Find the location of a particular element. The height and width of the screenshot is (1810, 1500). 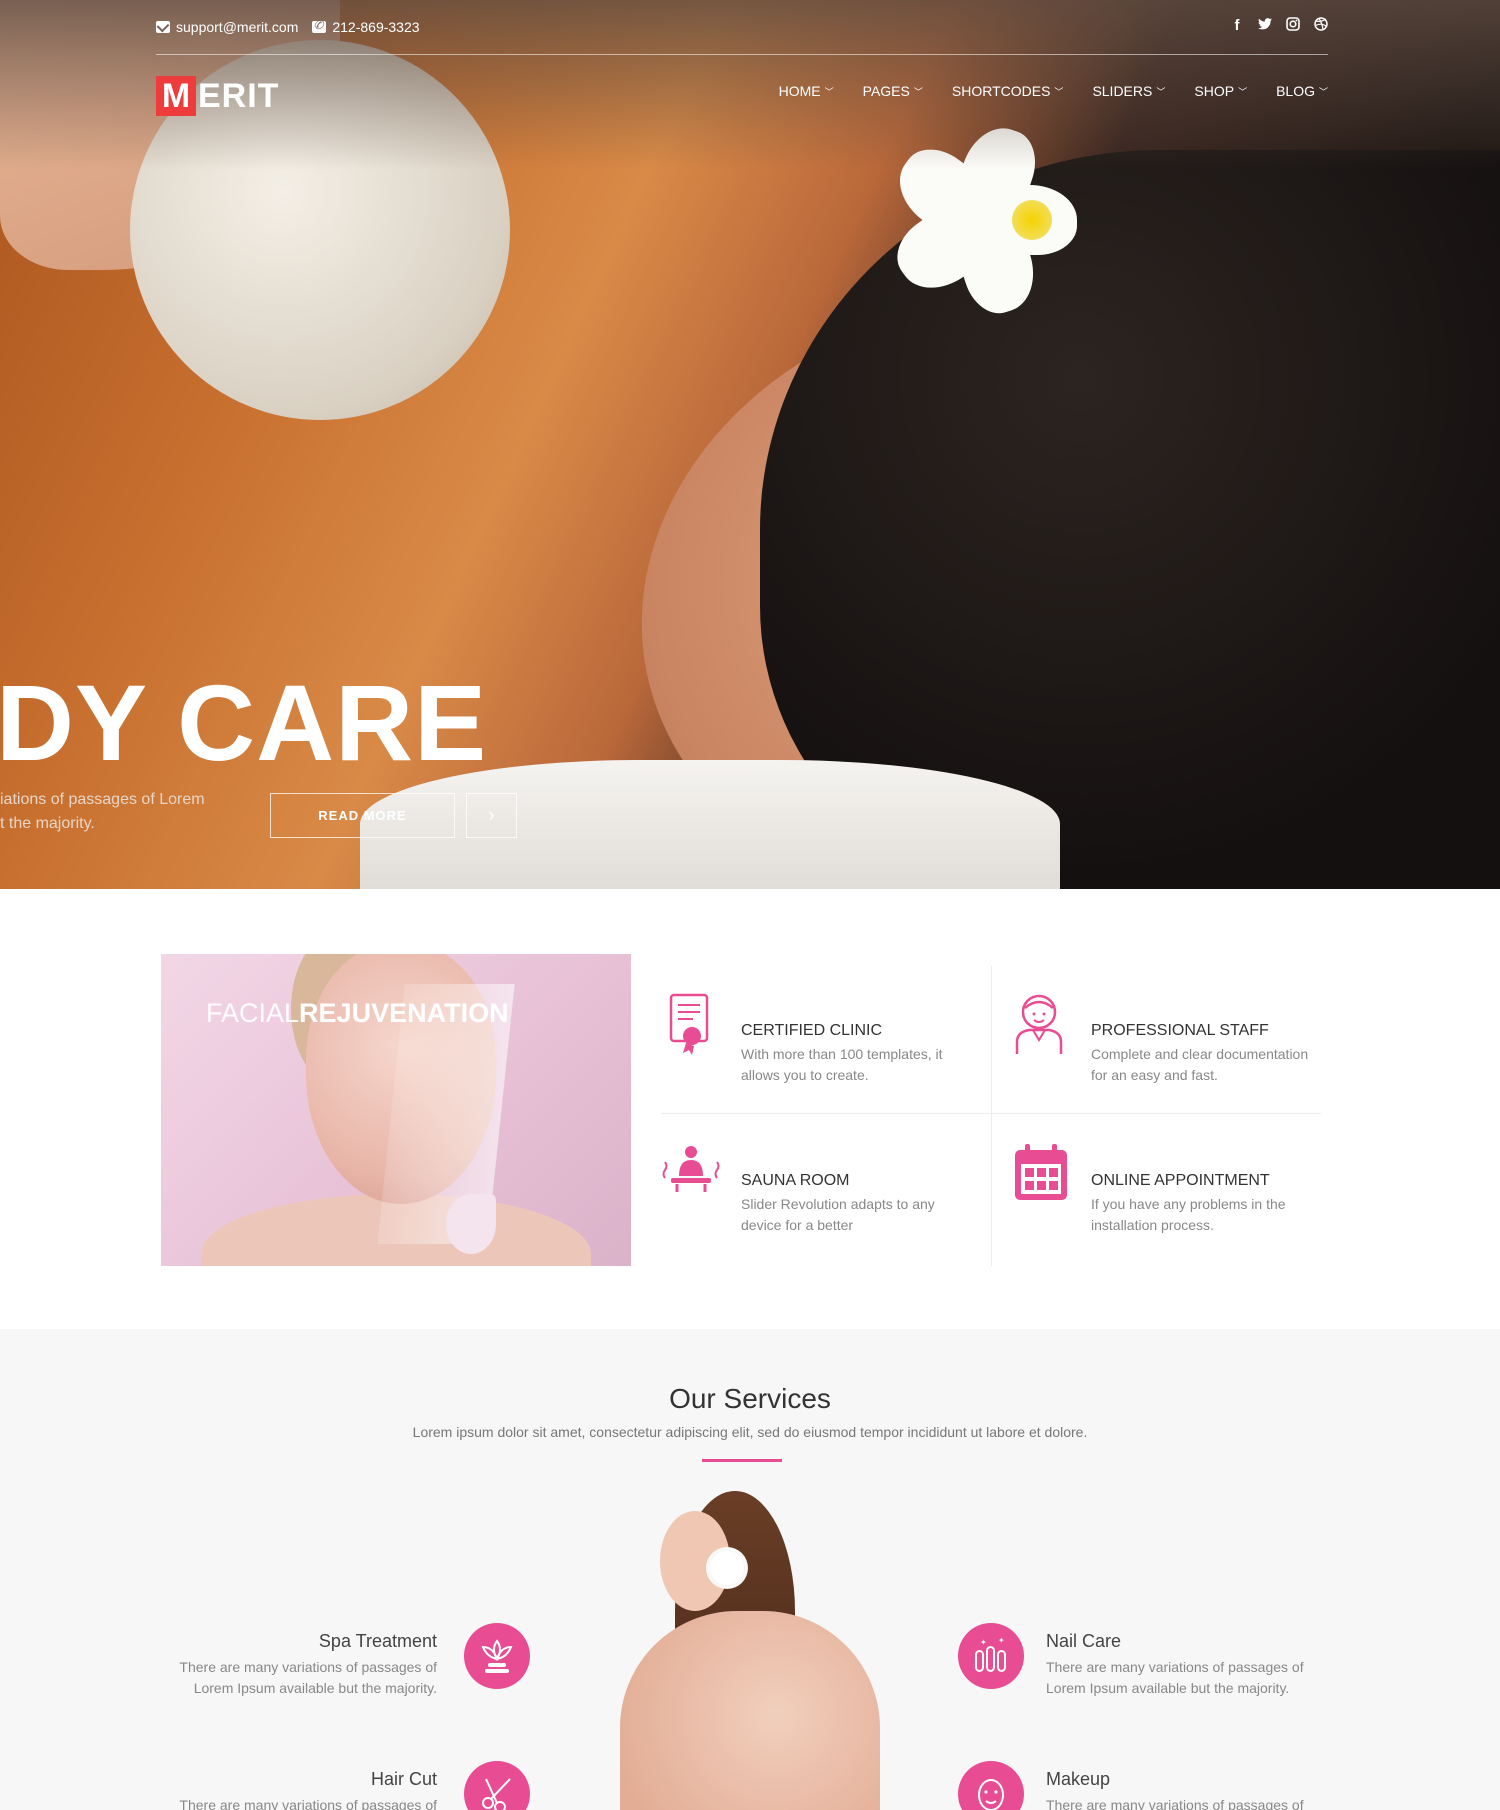

instagram-icon is located at coordinates (1293, 26).